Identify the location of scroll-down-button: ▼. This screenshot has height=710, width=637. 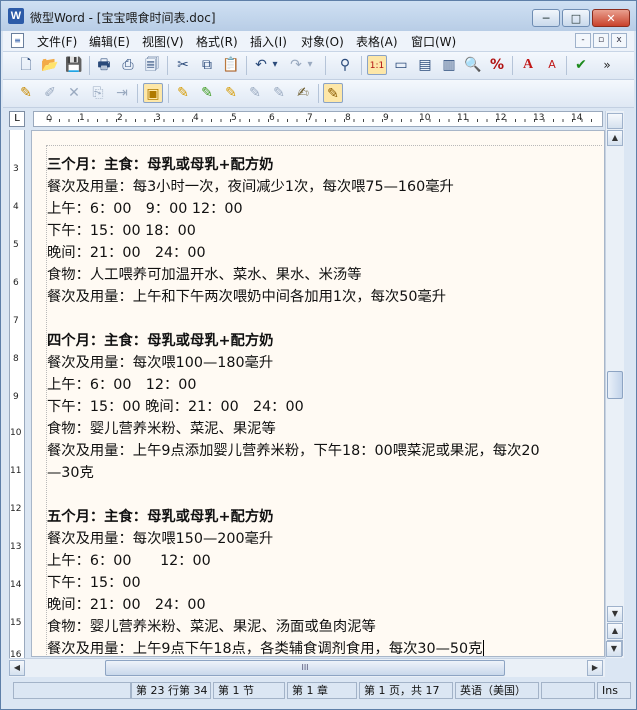
(615, 614).